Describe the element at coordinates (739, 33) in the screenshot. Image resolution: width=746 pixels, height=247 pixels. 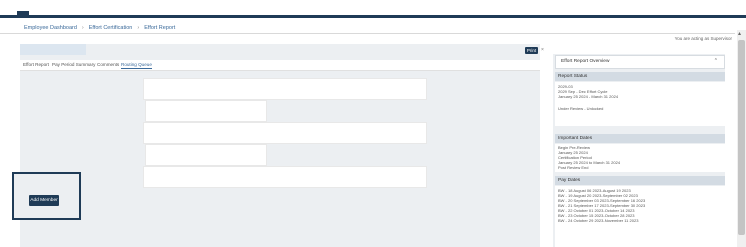
I see `scroll-up-icon: ▴` at that location.